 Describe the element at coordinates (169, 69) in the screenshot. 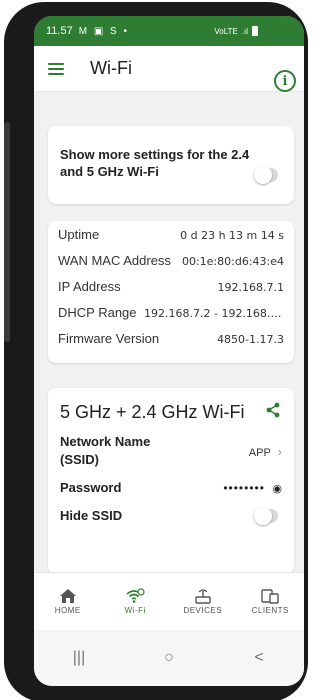

I see `app-bar: Wi-Fi i` at that location.